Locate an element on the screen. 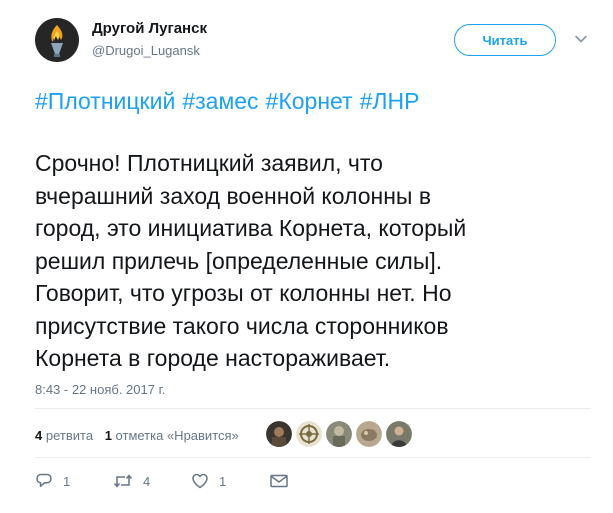 The image size is (613, 513). tweet-stats: 4 ретвита 1 отметка «Нравится» is located at coordinates (141, 435).